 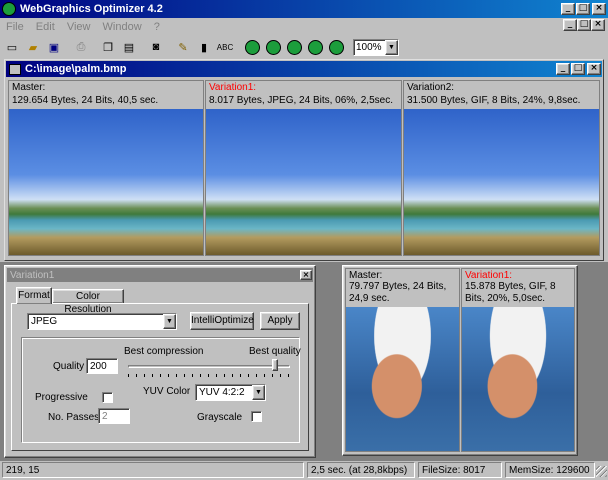 What do you see at coordinates (69, 366) in the screenshot?
I see `quality-label: Quality` at bounding box center [69, 366].